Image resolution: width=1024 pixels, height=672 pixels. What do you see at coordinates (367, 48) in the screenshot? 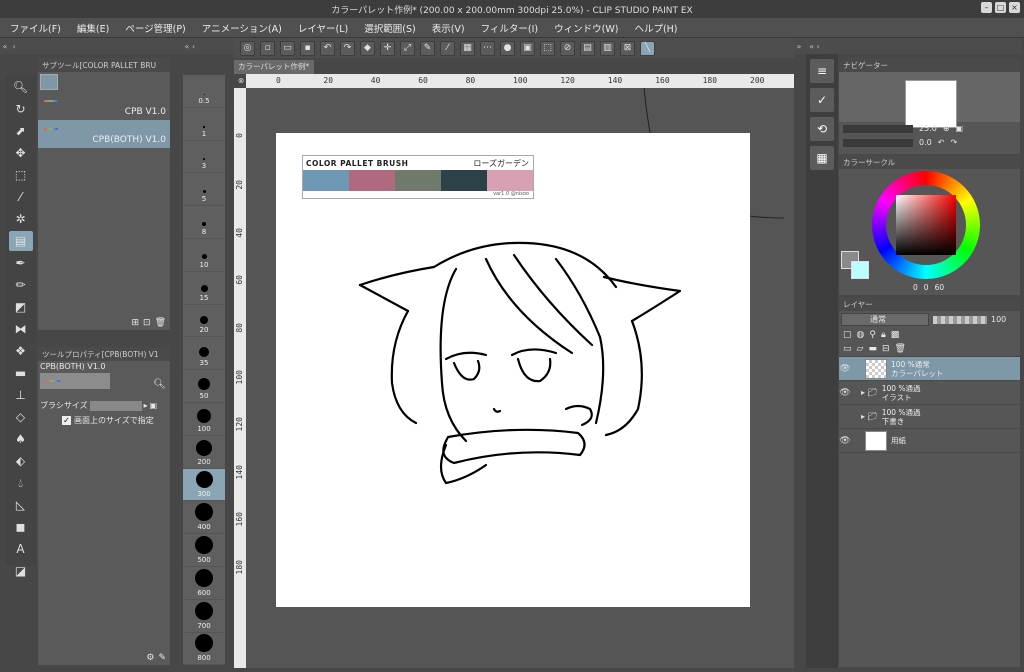
I see `fill-icon: ◆` at bounding box center [367, 48].